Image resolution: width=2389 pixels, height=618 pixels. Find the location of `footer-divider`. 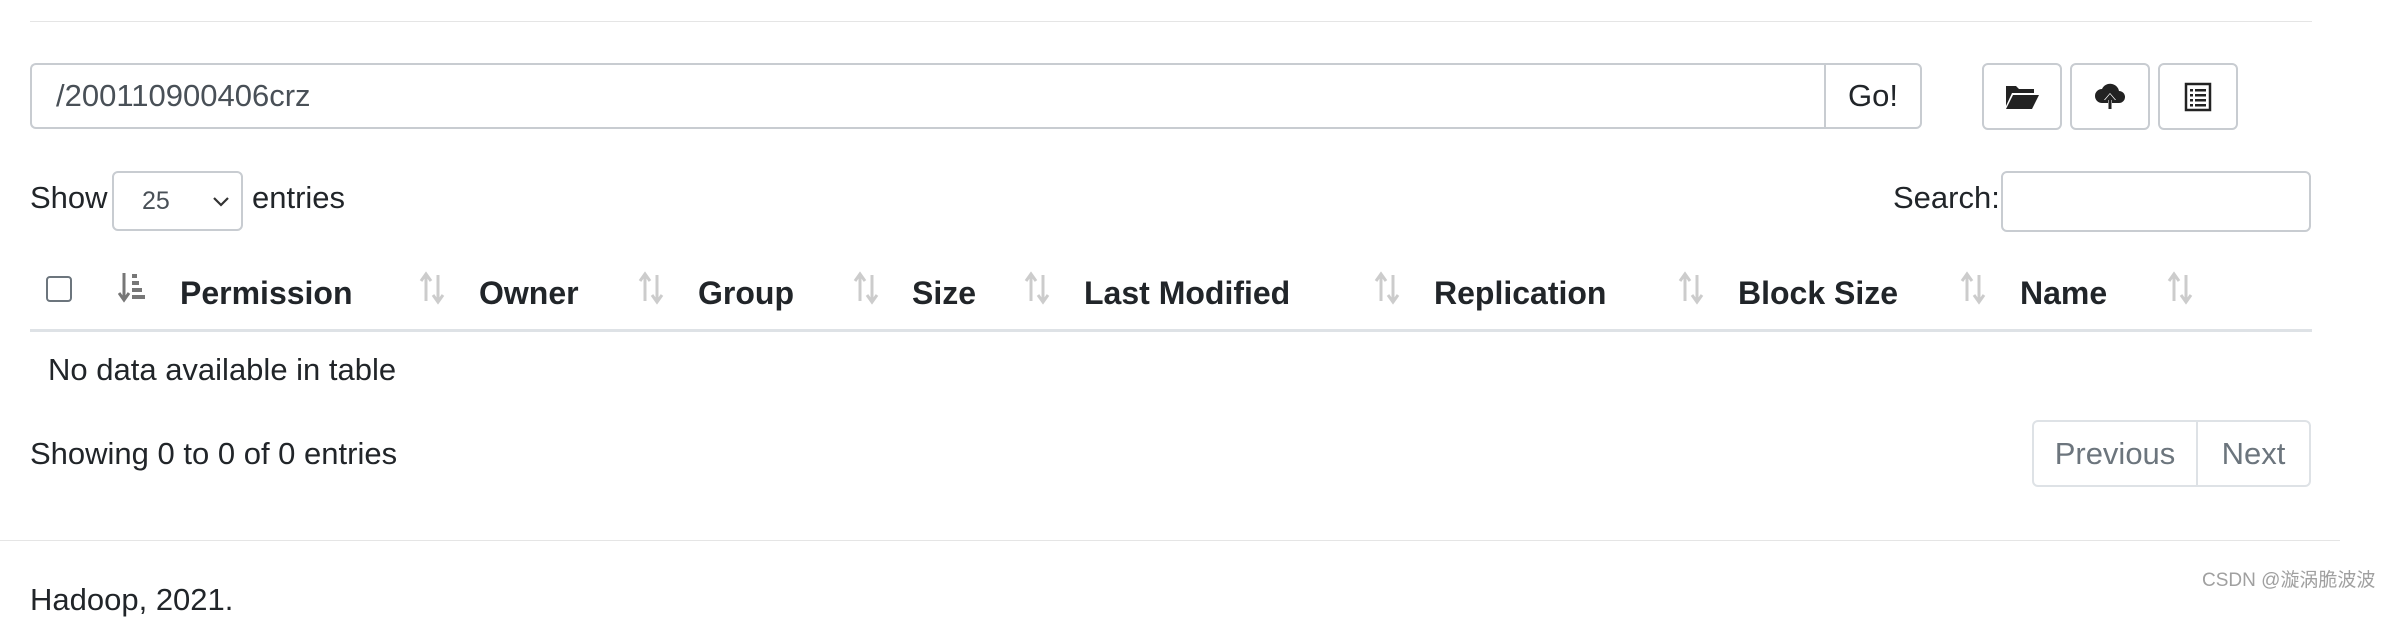

footer-divider is located at coordinates (1170, 540).